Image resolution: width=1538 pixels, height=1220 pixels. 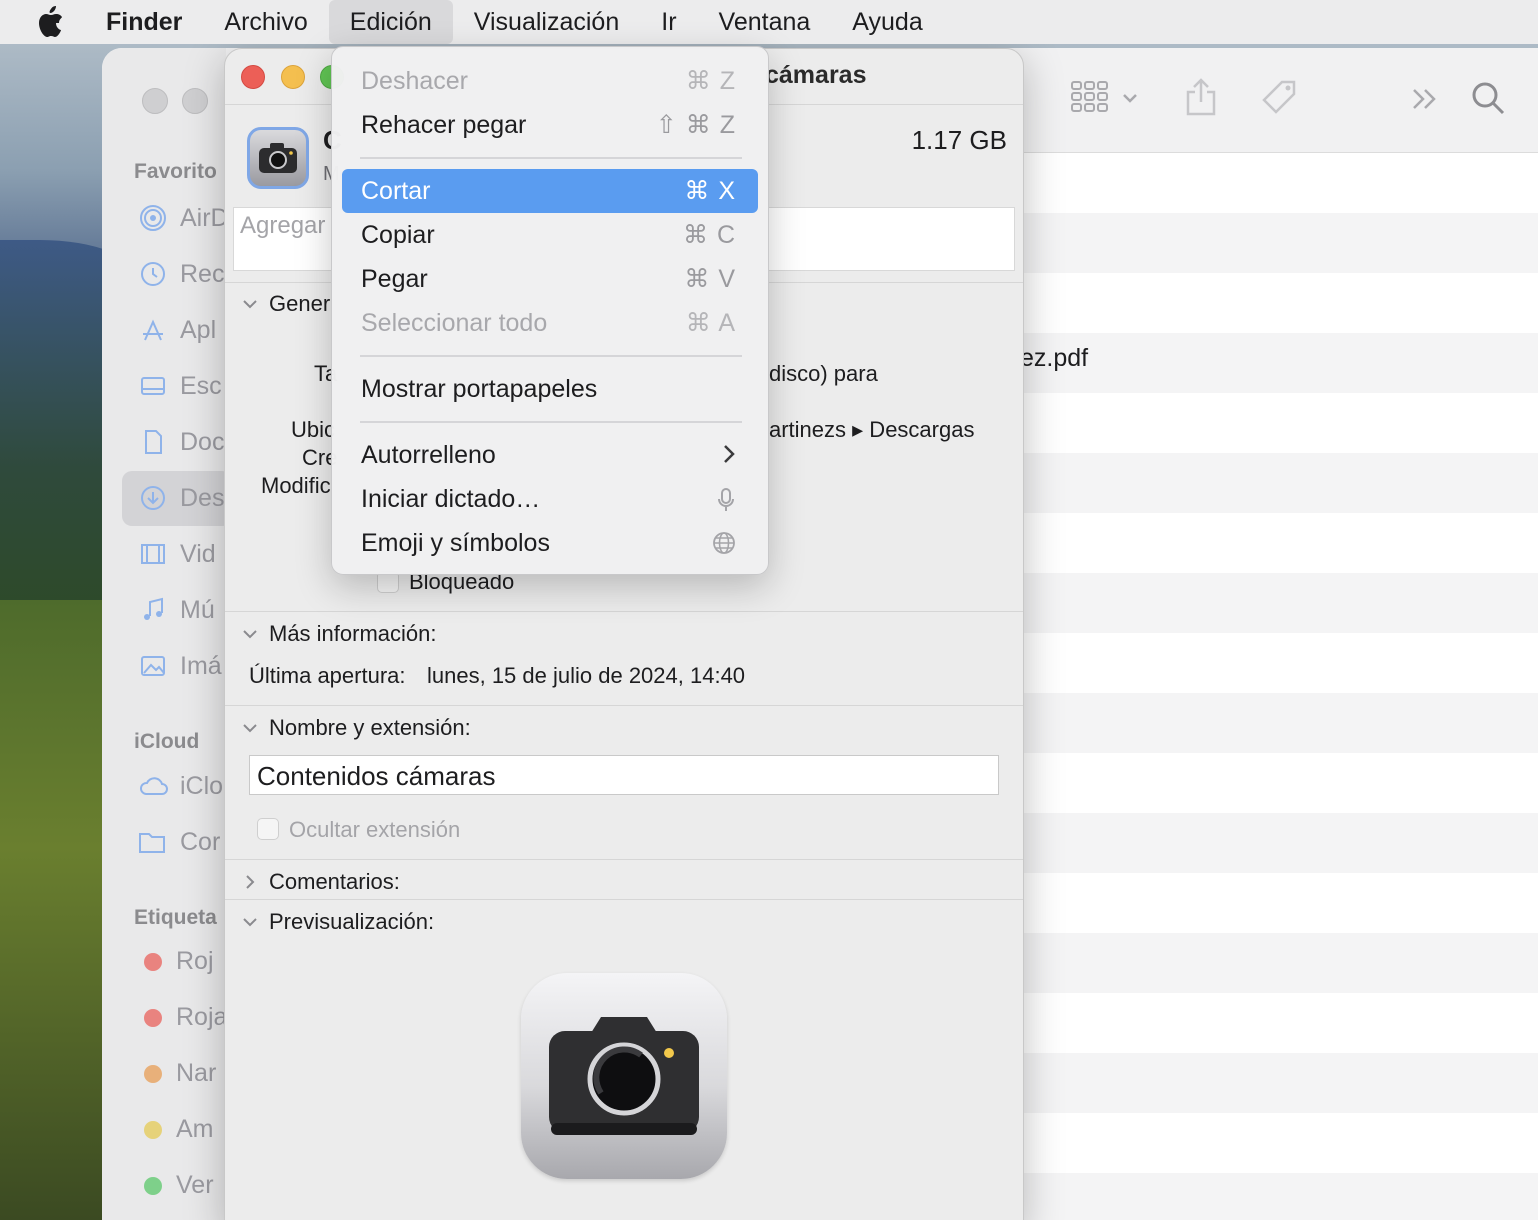 I want to click on minimize-button, so click(x=293, y=77).